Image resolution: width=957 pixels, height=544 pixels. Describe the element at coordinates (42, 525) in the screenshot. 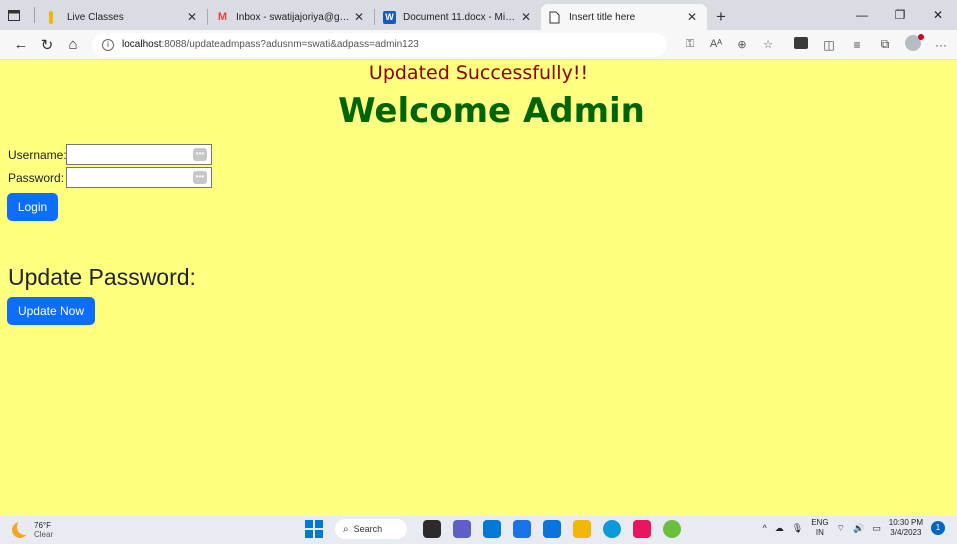

I see `weather-temp: 76°F` at that location.